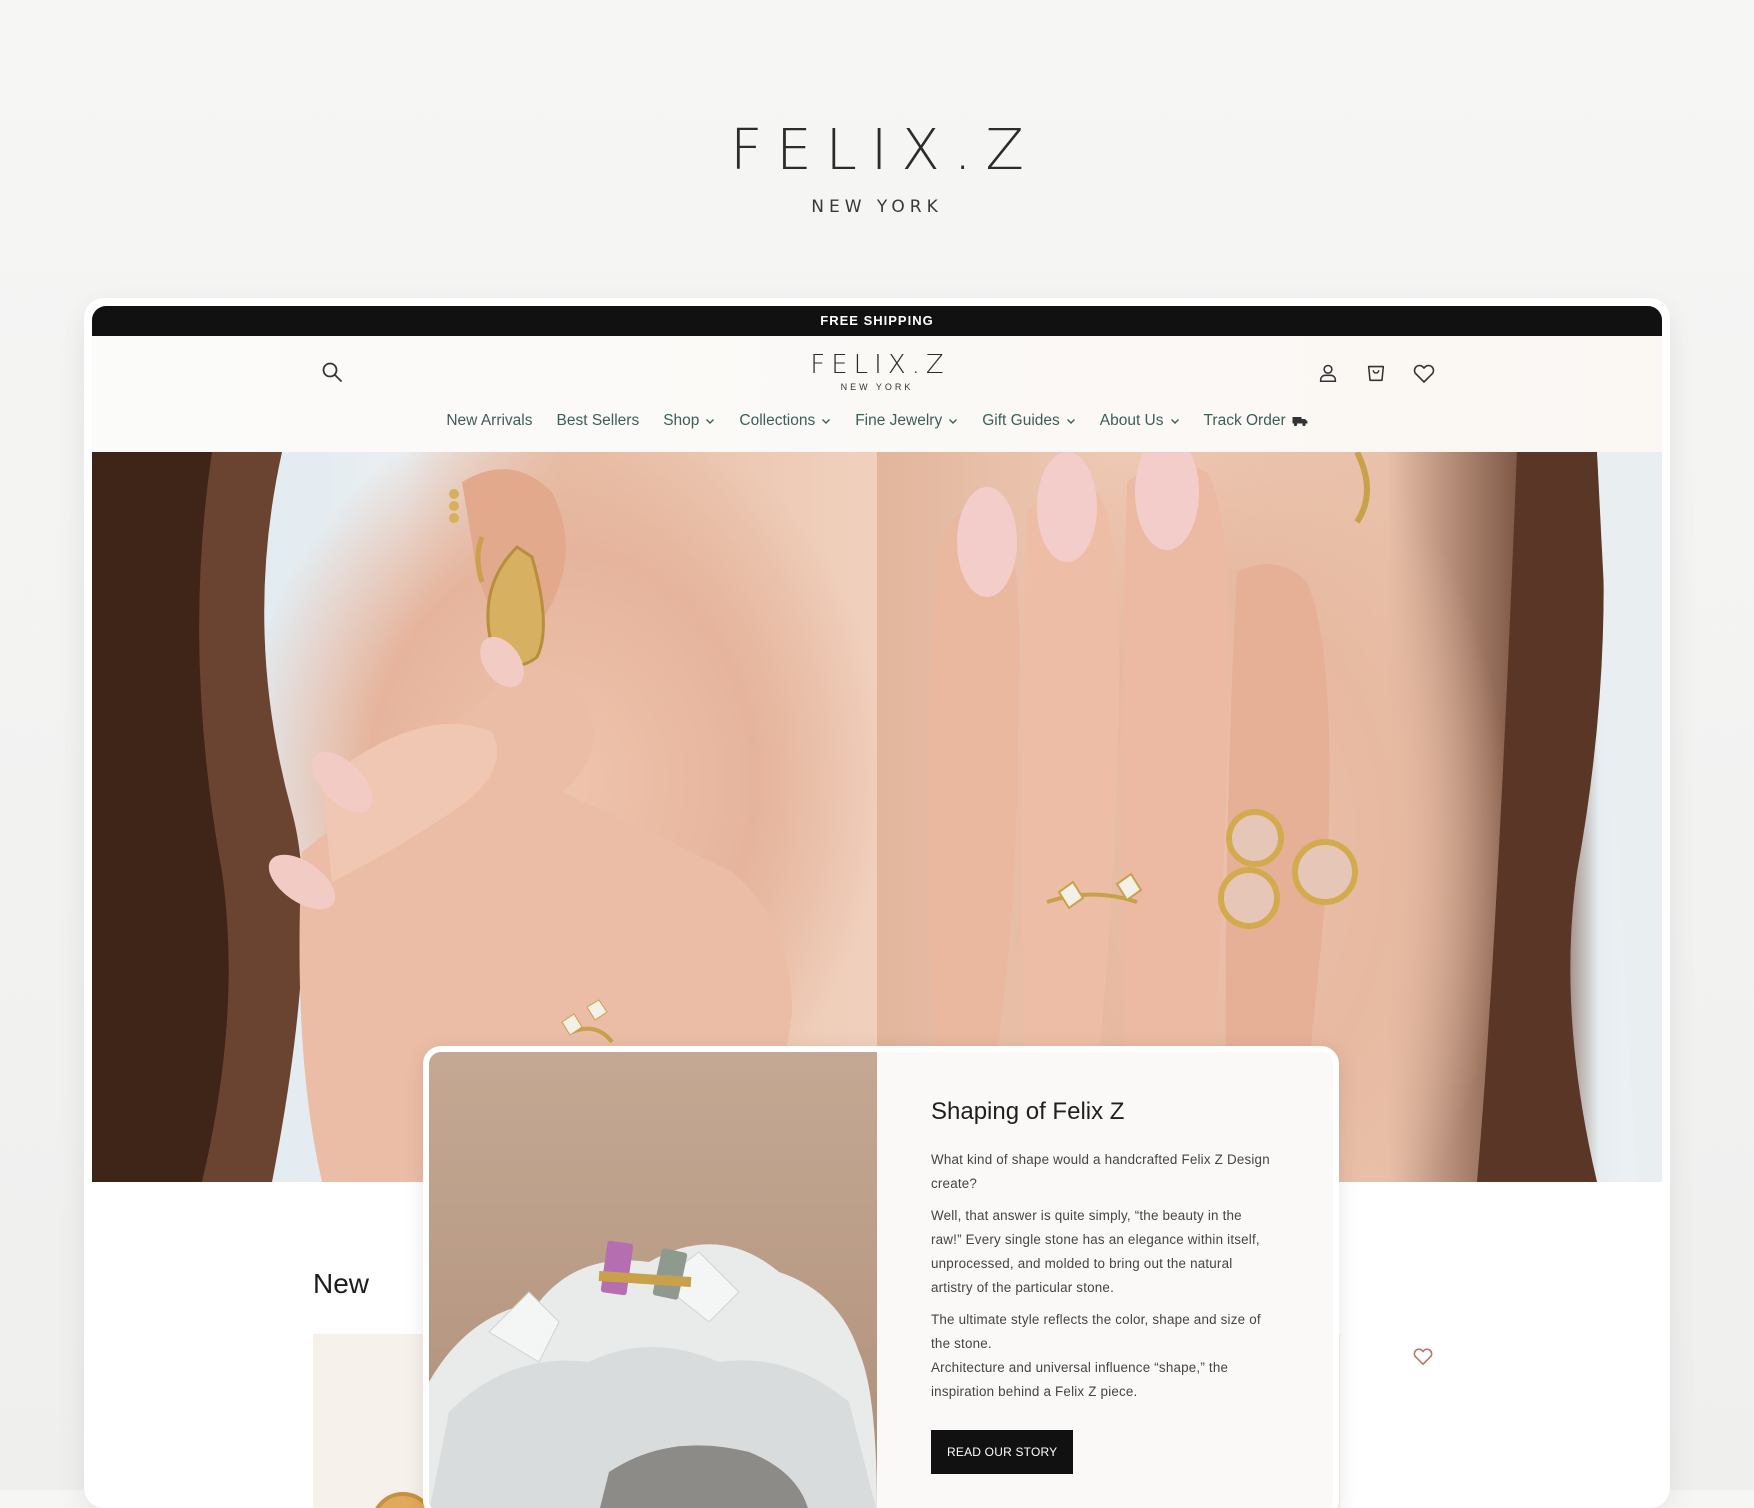  Describe the element at coordinates (777, 420) in the screenshot. I see `nav-label: Collections` at that location.